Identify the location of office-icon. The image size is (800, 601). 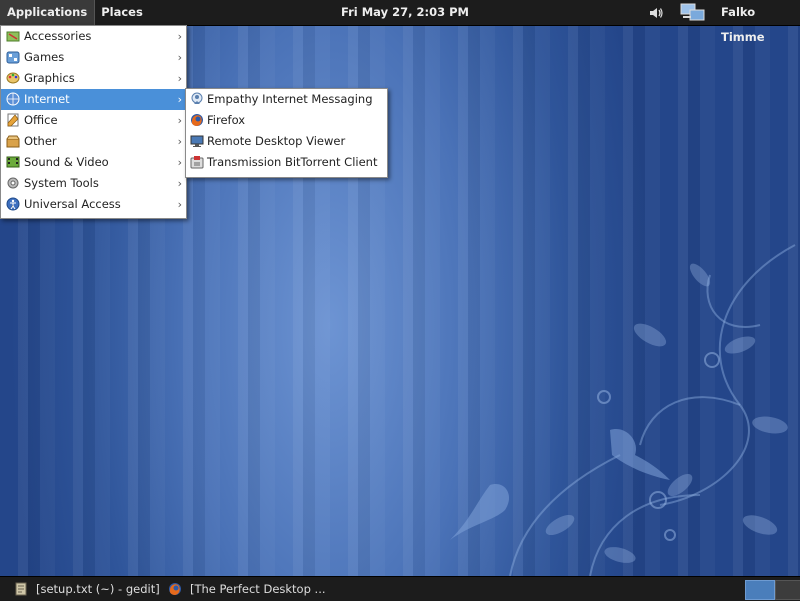
(13, 120).